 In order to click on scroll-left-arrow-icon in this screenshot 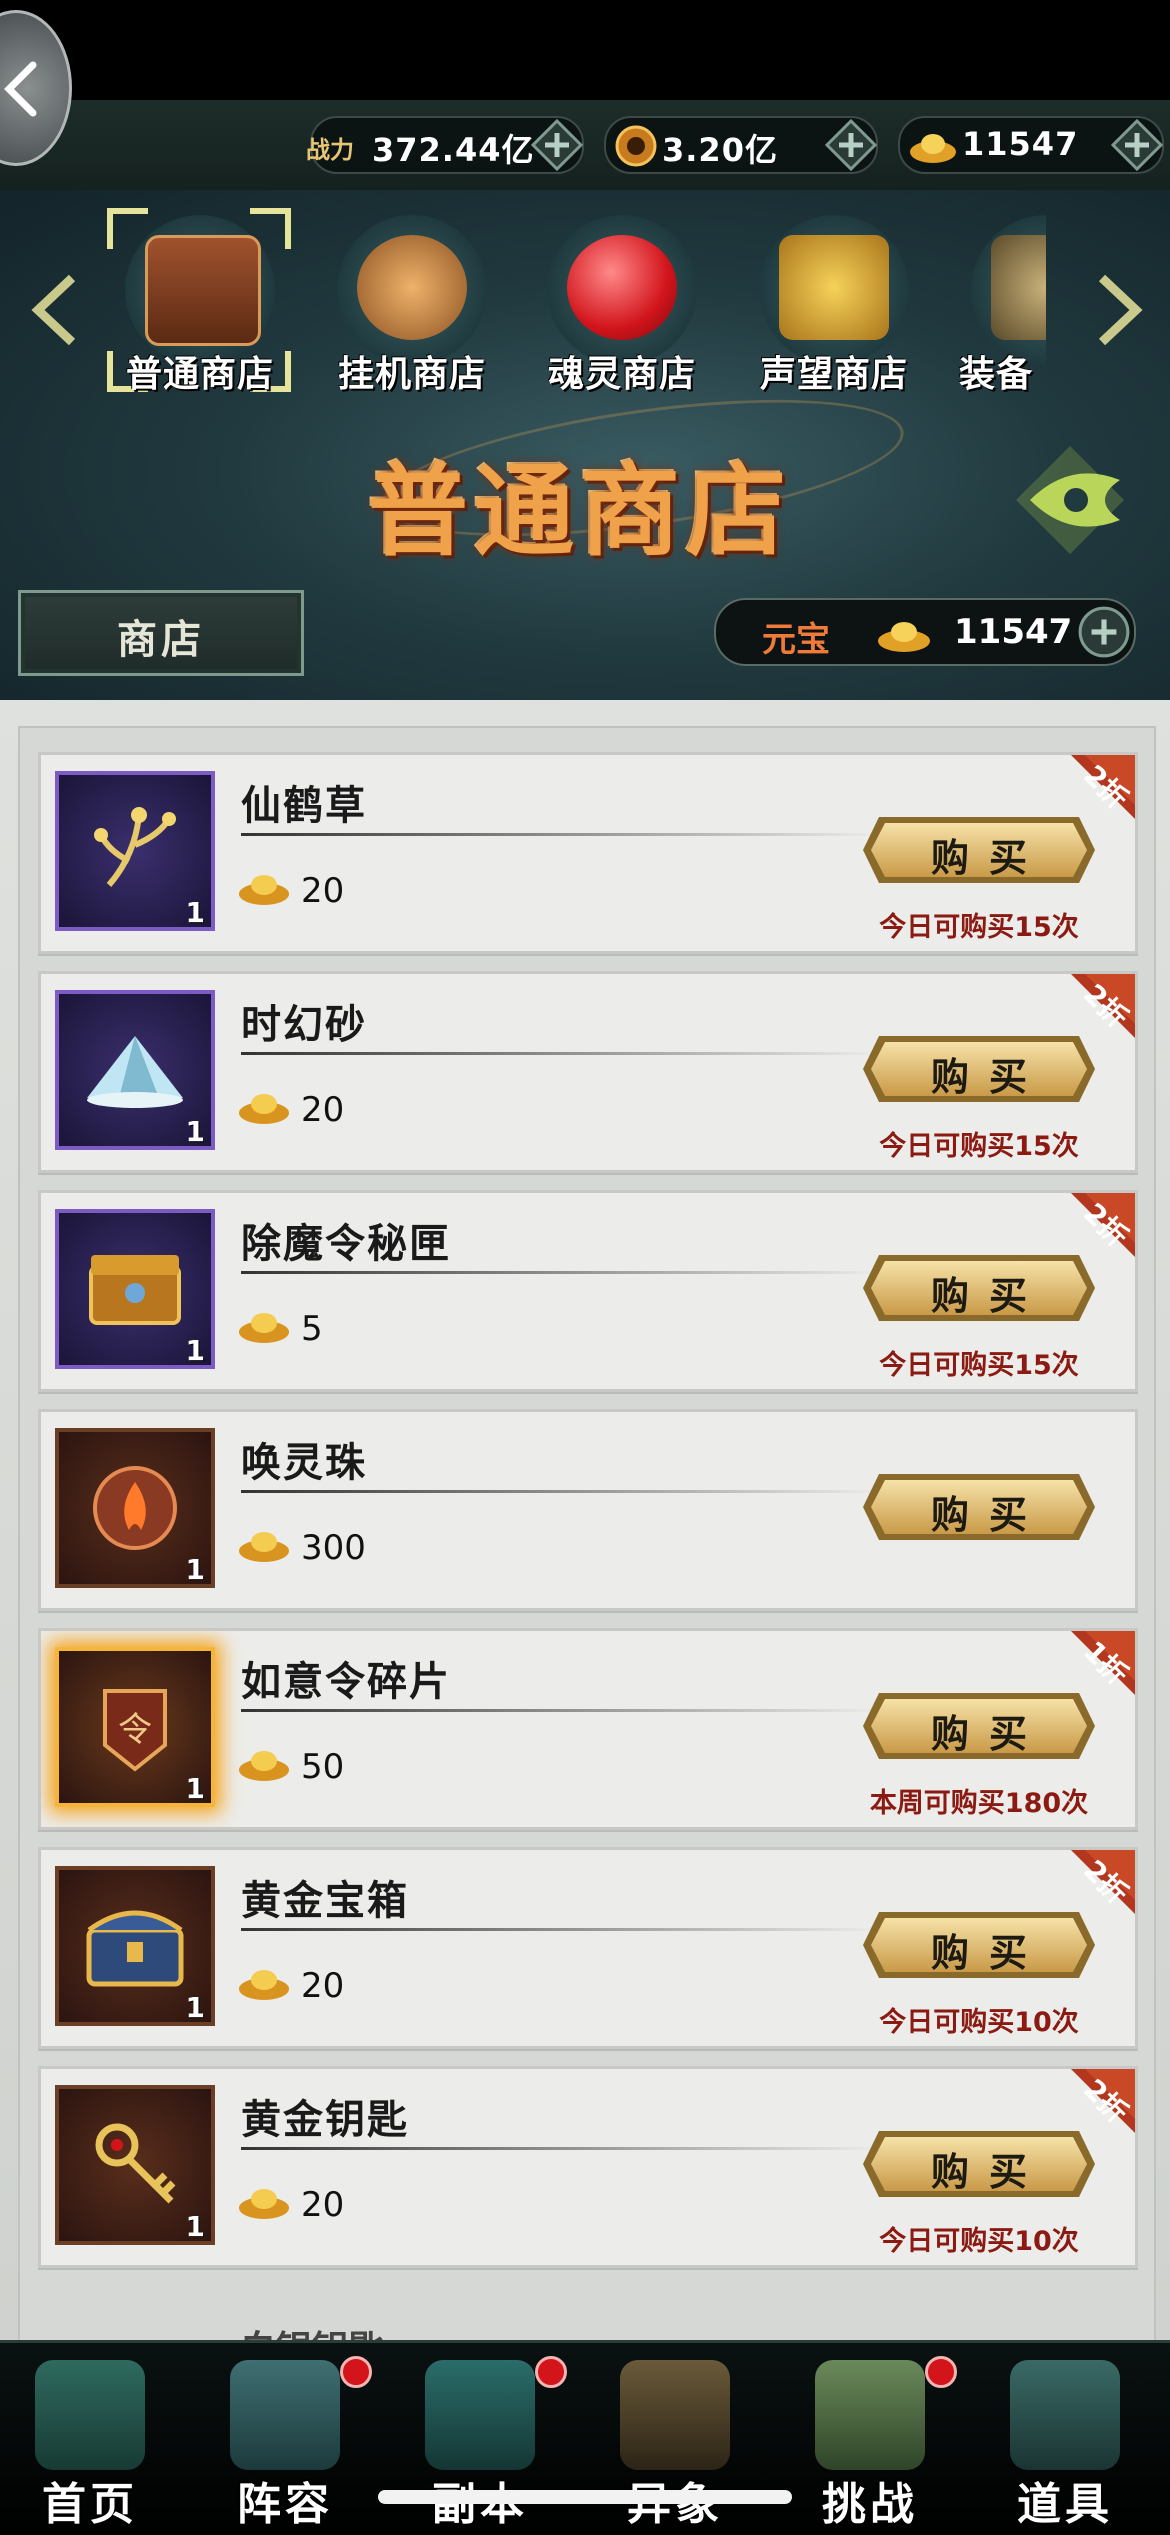, I will do `click(55, 310)`.